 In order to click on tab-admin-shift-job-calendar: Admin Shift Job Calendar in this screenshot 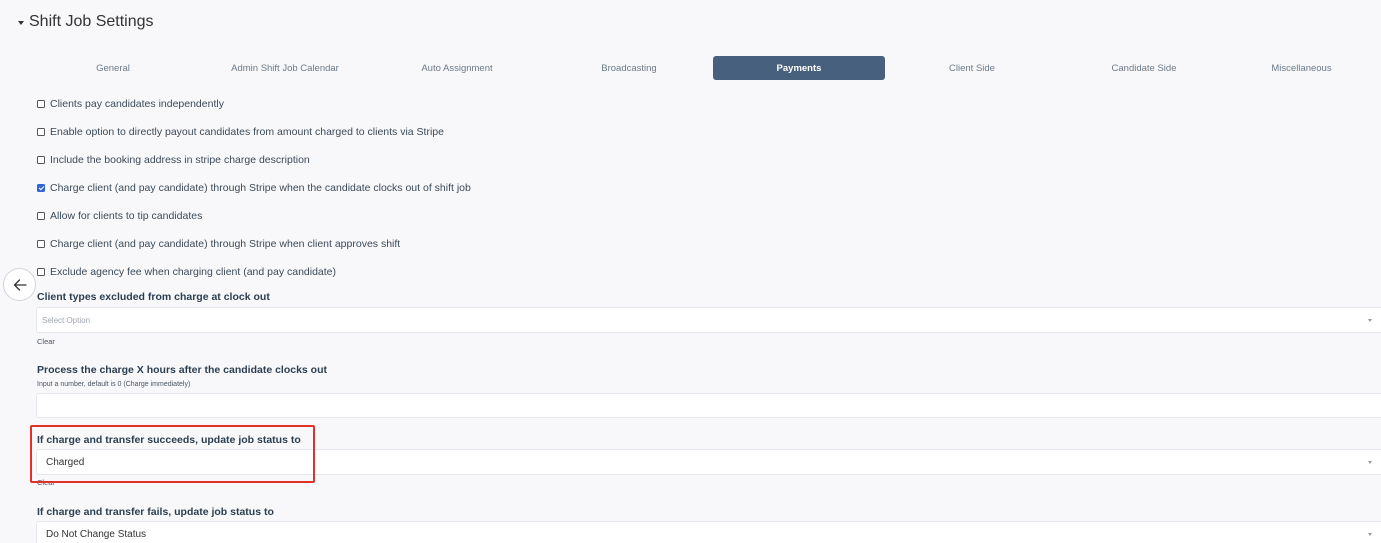, I will do `click(285, 68)`.